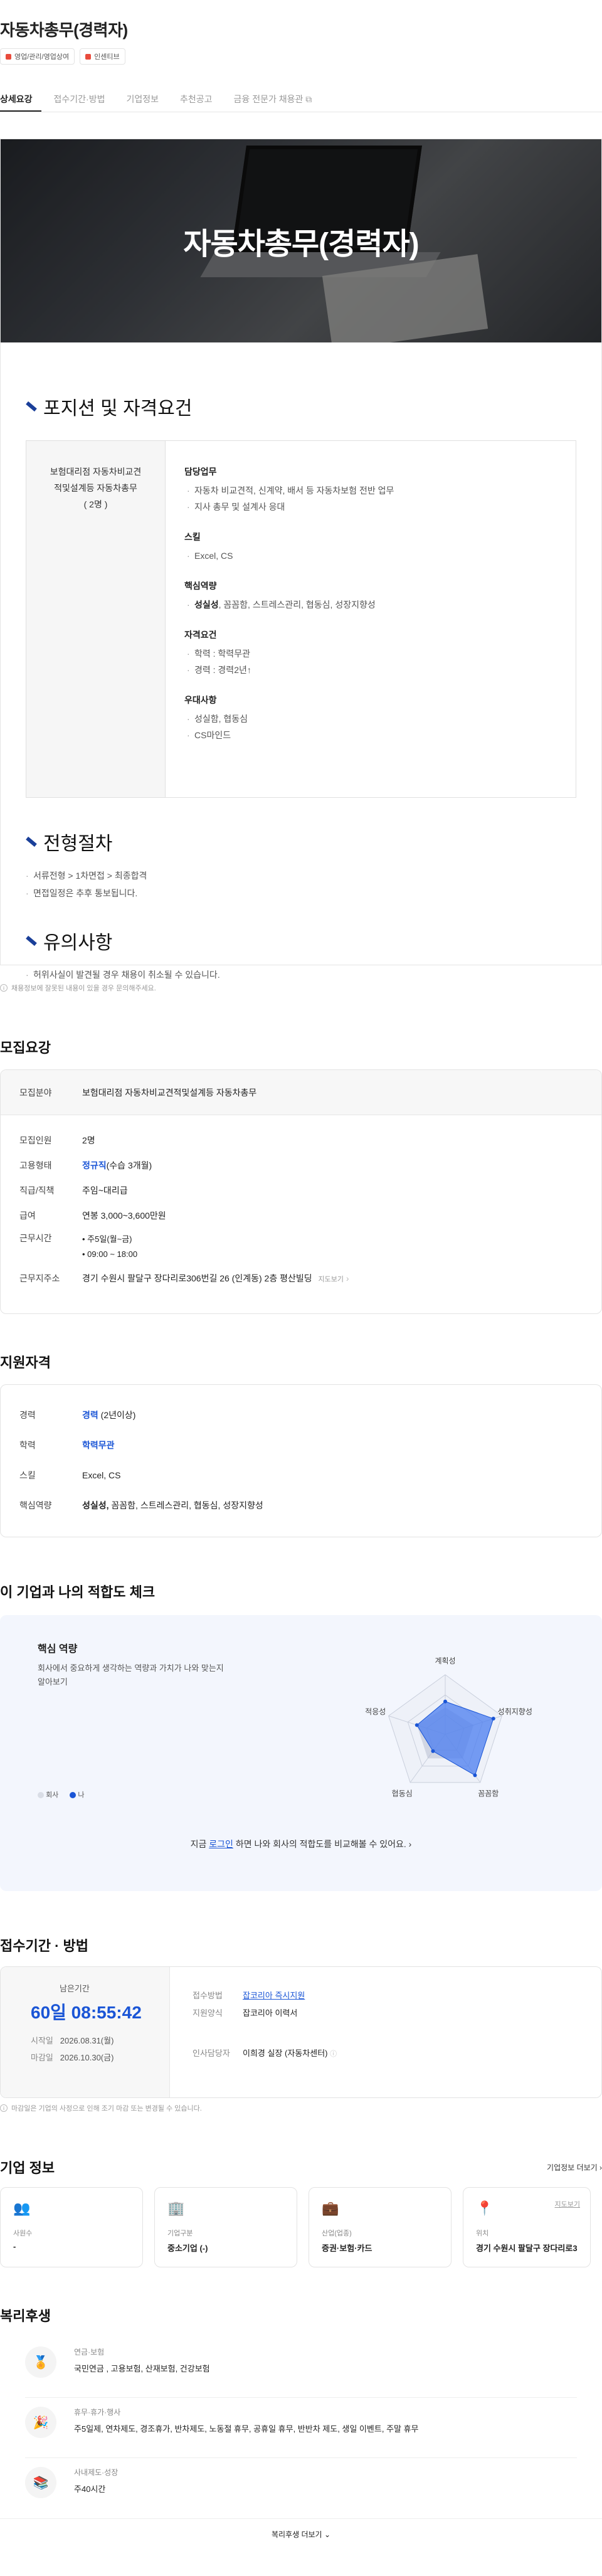  Describe the element at coordinates (40, 2362) in the screenshot. I see `pension-icon: 🏅` at that location.